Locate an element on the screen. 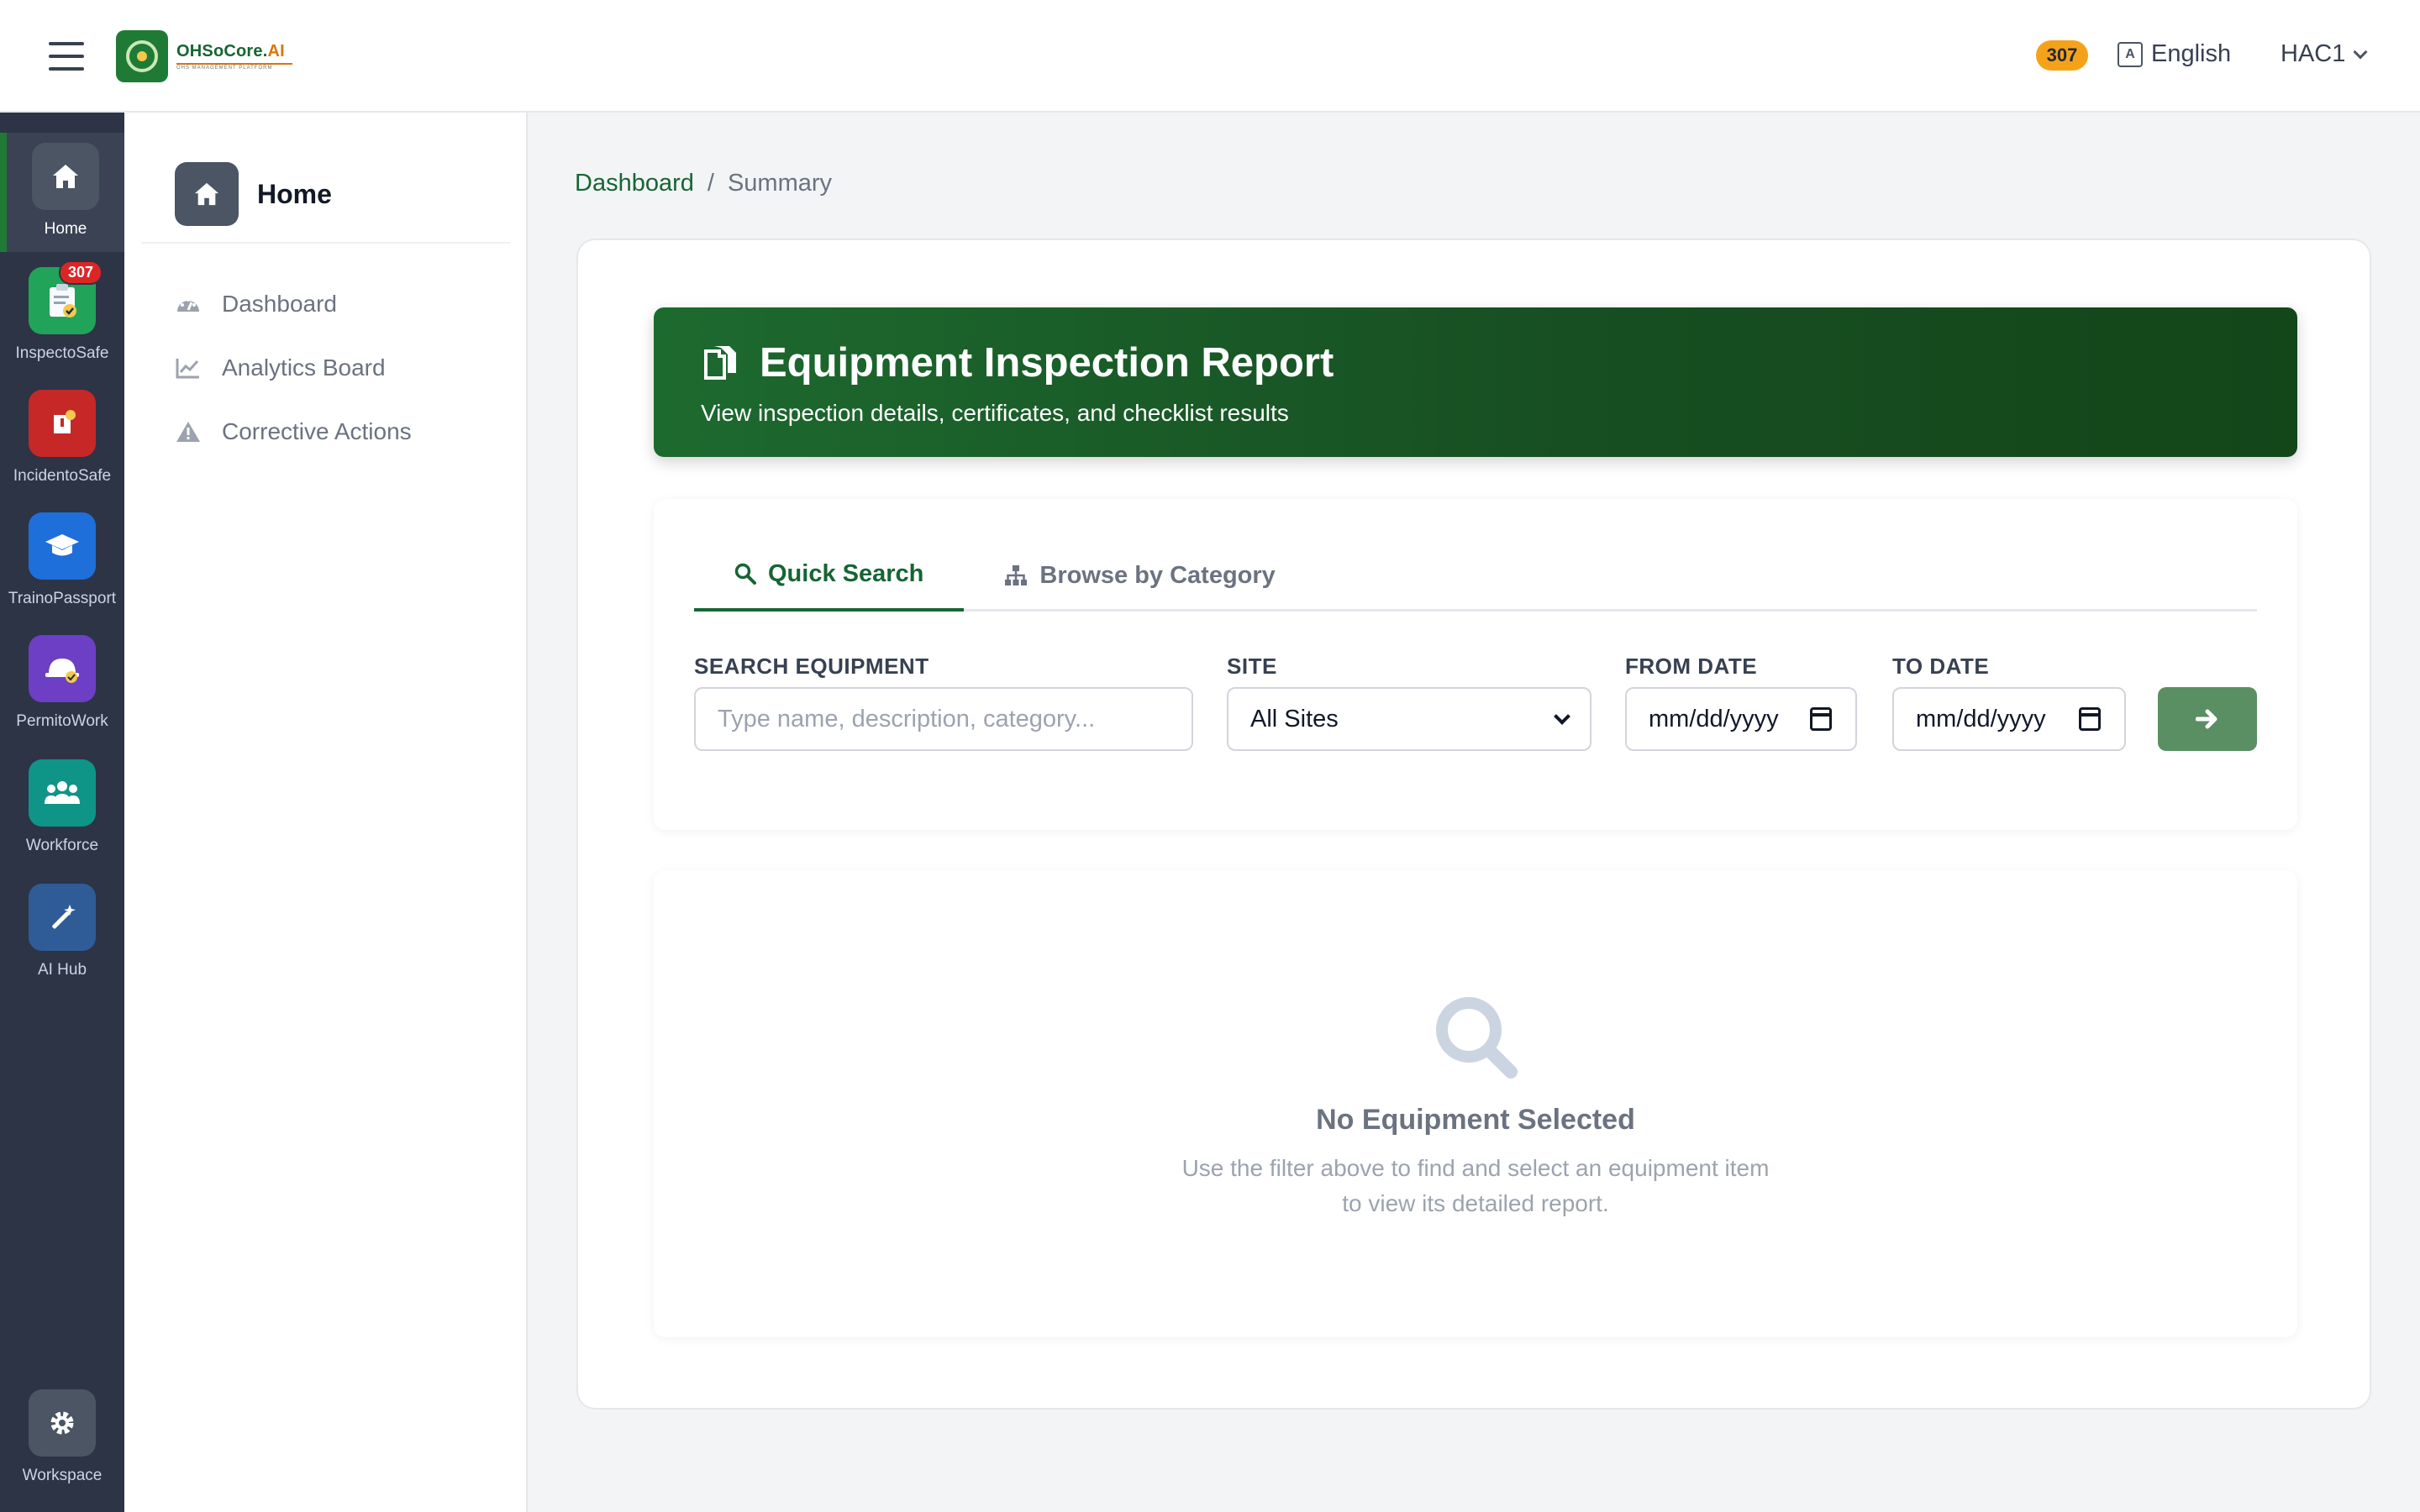 The width and height of the screenshot is (2420, 1512). site-select-value: All Sites is located at coordinates (1294, 718).